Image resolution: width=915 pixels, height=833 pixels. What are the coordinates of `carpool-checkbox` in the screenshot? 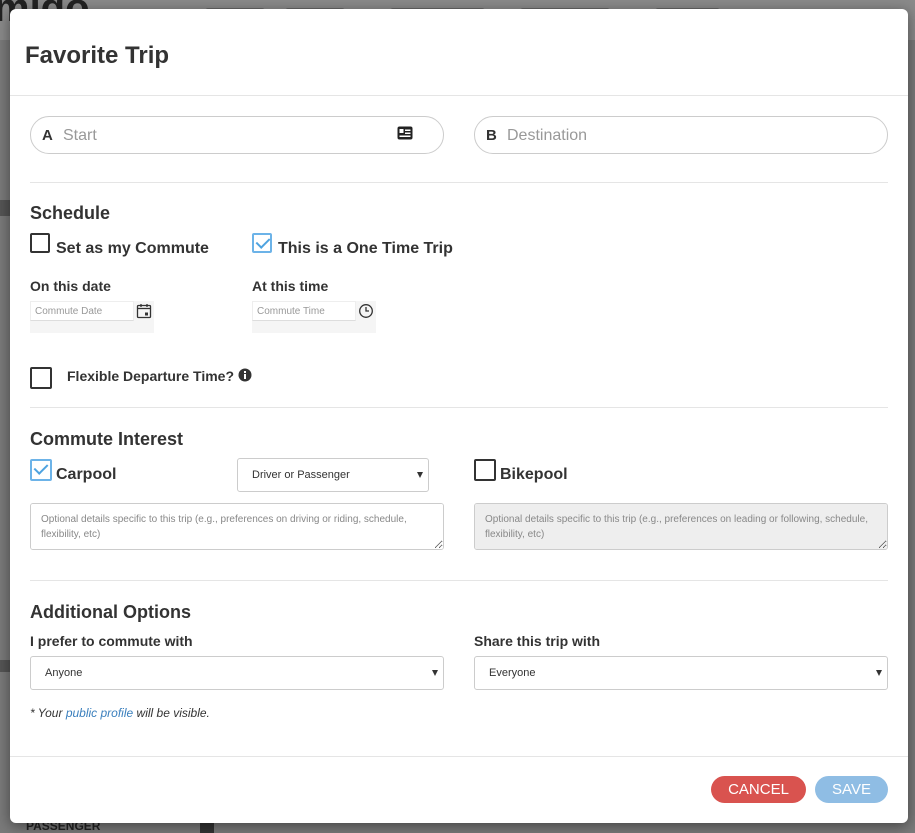 It's located at (41, 470).